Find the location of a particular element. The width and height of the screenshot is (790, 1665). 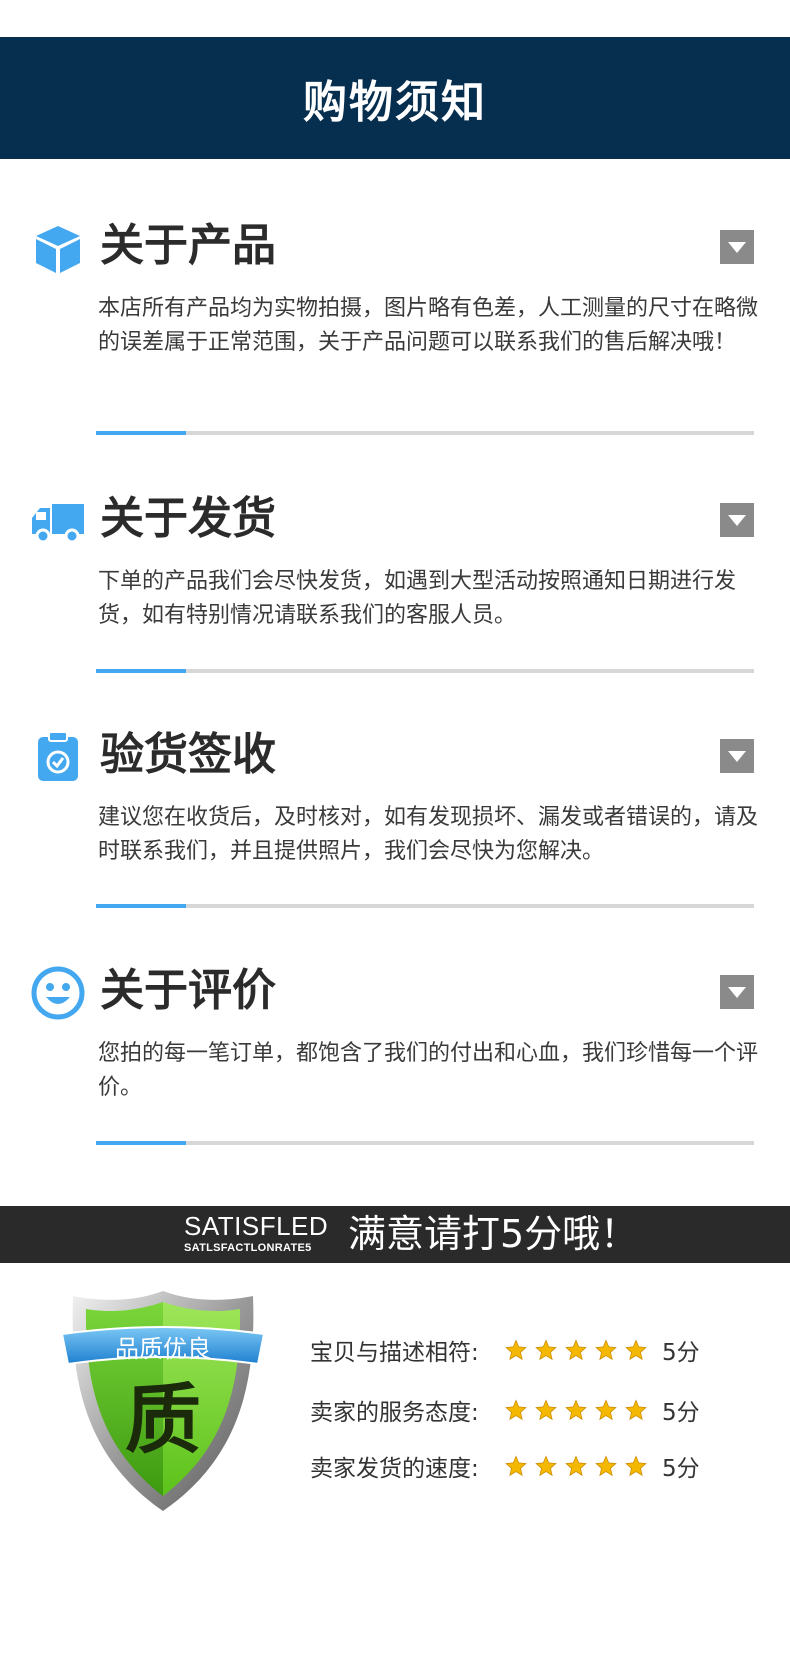

rating-label: 宝贝与描述相符: is located at coordinates (394, 1353).